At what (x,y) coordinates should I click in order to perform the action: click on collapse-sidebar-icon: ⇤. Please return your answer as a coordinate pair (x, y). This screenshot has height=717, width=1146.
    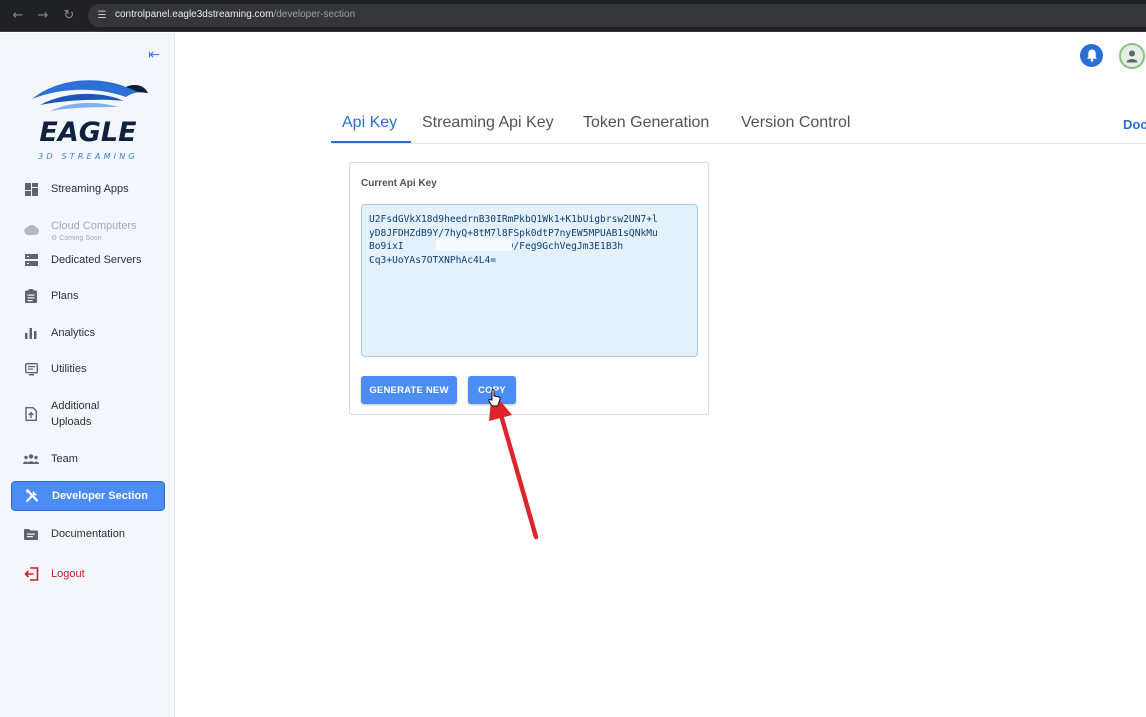
    Looking at the image, I should click on (154, 55).